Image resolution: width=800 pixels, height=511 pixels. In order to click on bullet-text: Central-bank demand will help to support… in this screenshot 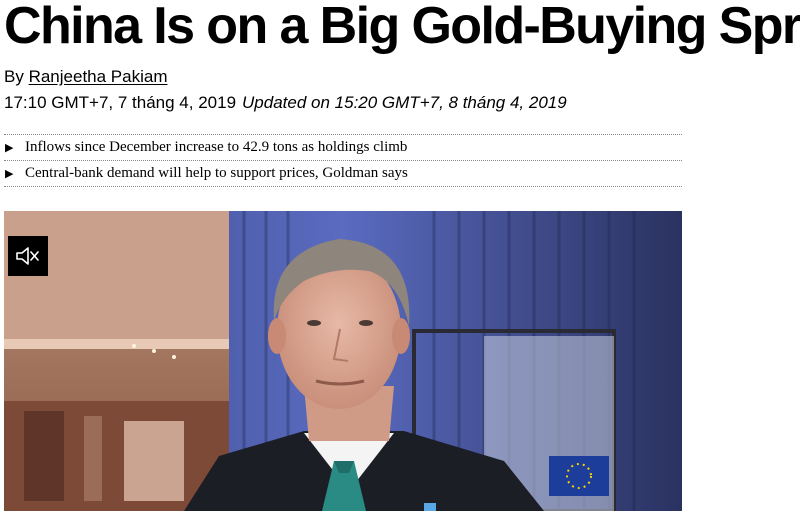, I will do `click(216, 173)`.